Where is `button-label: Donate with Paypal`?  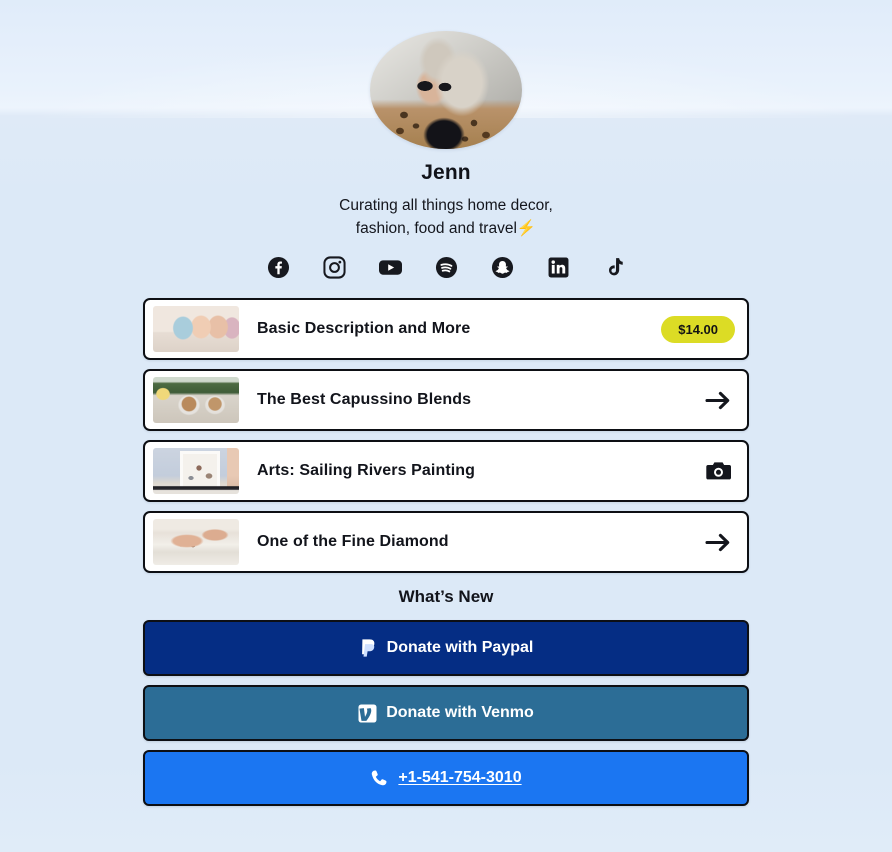
button-label: Donate with Paypal is located at coordinates (460, 647).